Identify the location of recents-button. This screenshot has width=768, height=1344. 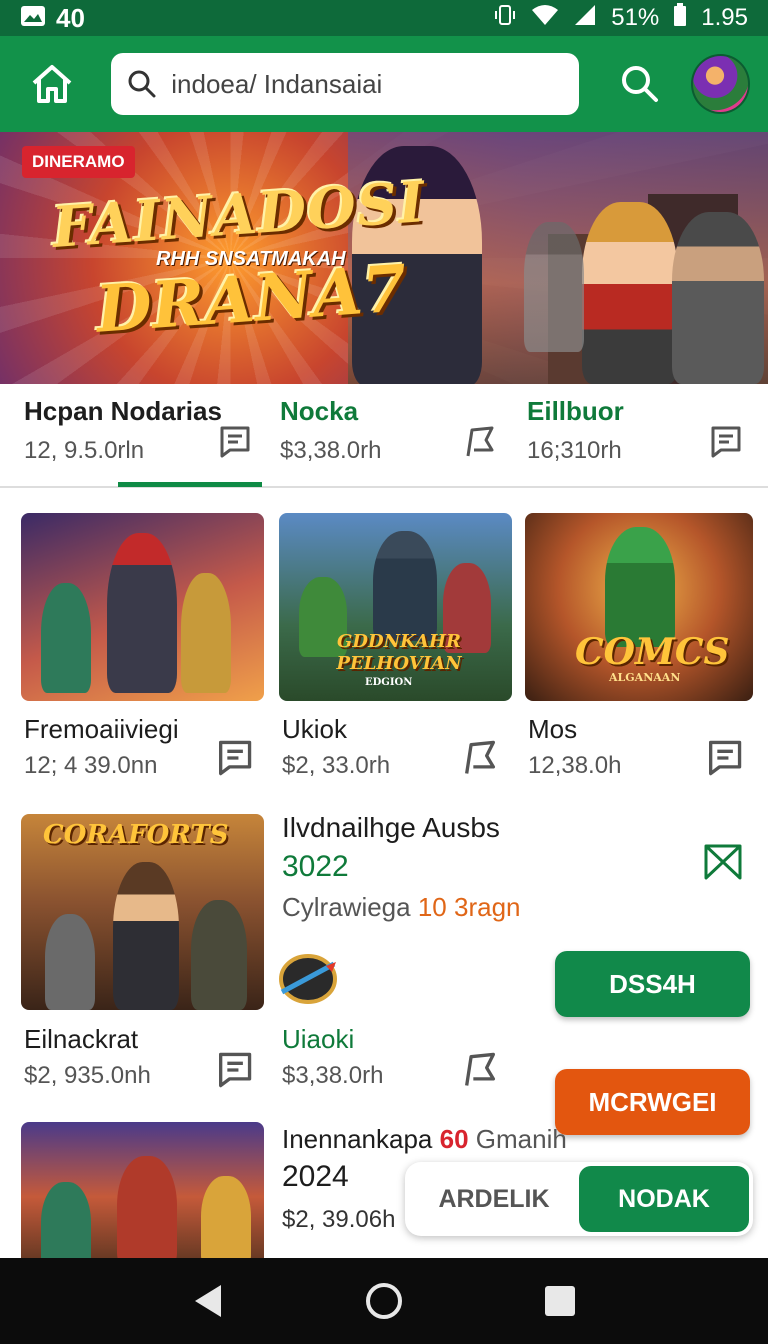
(560, 1301).